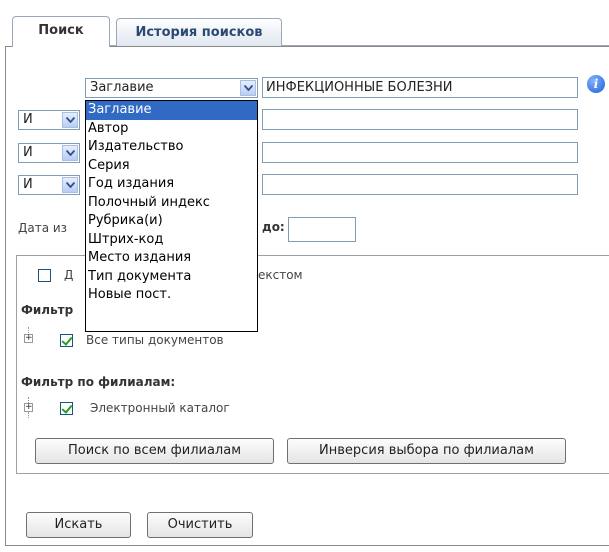 Image resolution: width=609 pixels, height=552 pixels. Describe the element at coordinates (66, 408) in the screenshot. I see `branch-checkbox` at that location.